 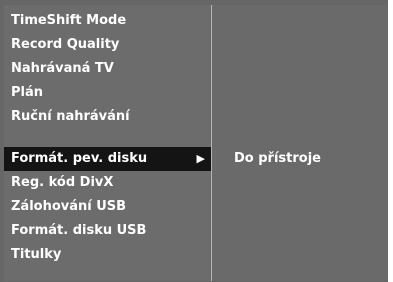 I want to click on menu-item-usb-backup: Zálohování USB, so click(x=107, y=207).